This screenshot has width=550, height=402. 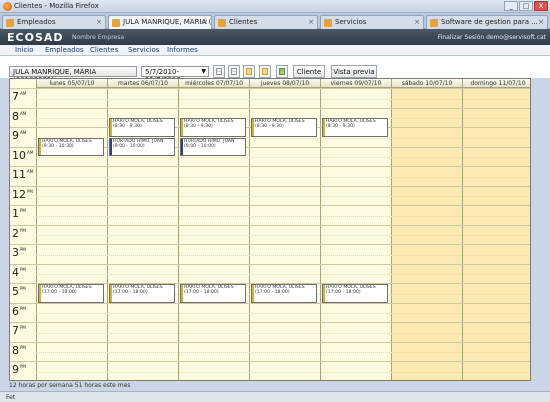 What do you see at coordinates (15, 233) in the screenshot?
I see `hour-number: 2` at bounding box center [15, 233].